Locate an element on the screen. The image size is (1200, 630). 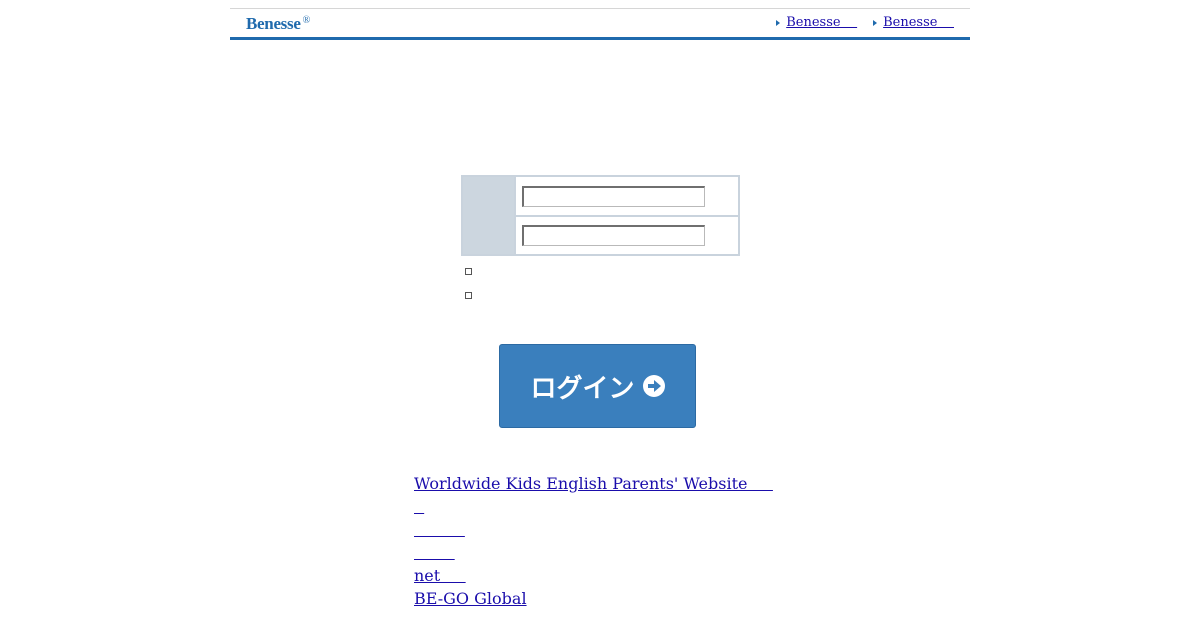
remember-id-checkbox is located at coordinates (468, 271).